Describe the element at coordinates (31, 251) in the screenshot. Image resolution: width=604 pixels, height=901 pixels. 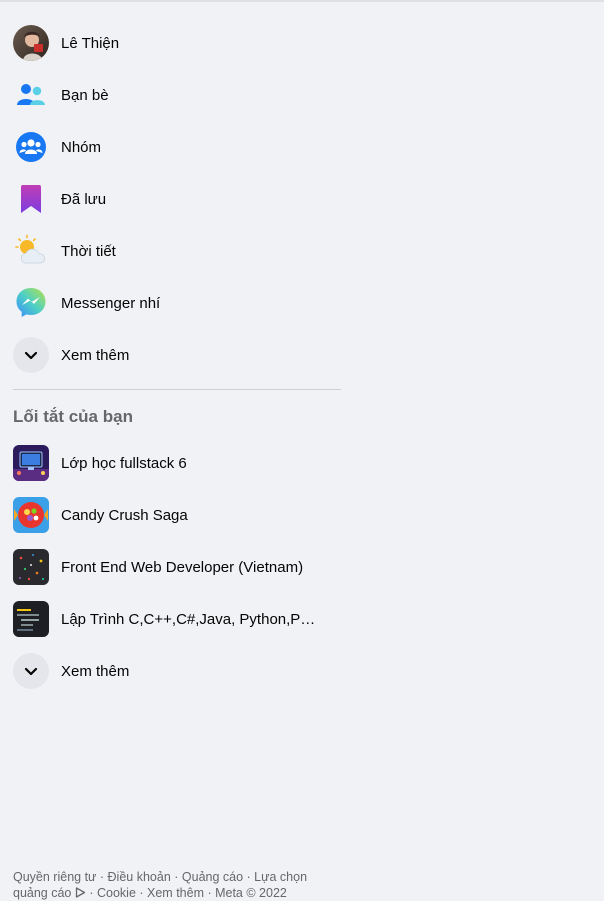
I see `weather-icon` at that location.